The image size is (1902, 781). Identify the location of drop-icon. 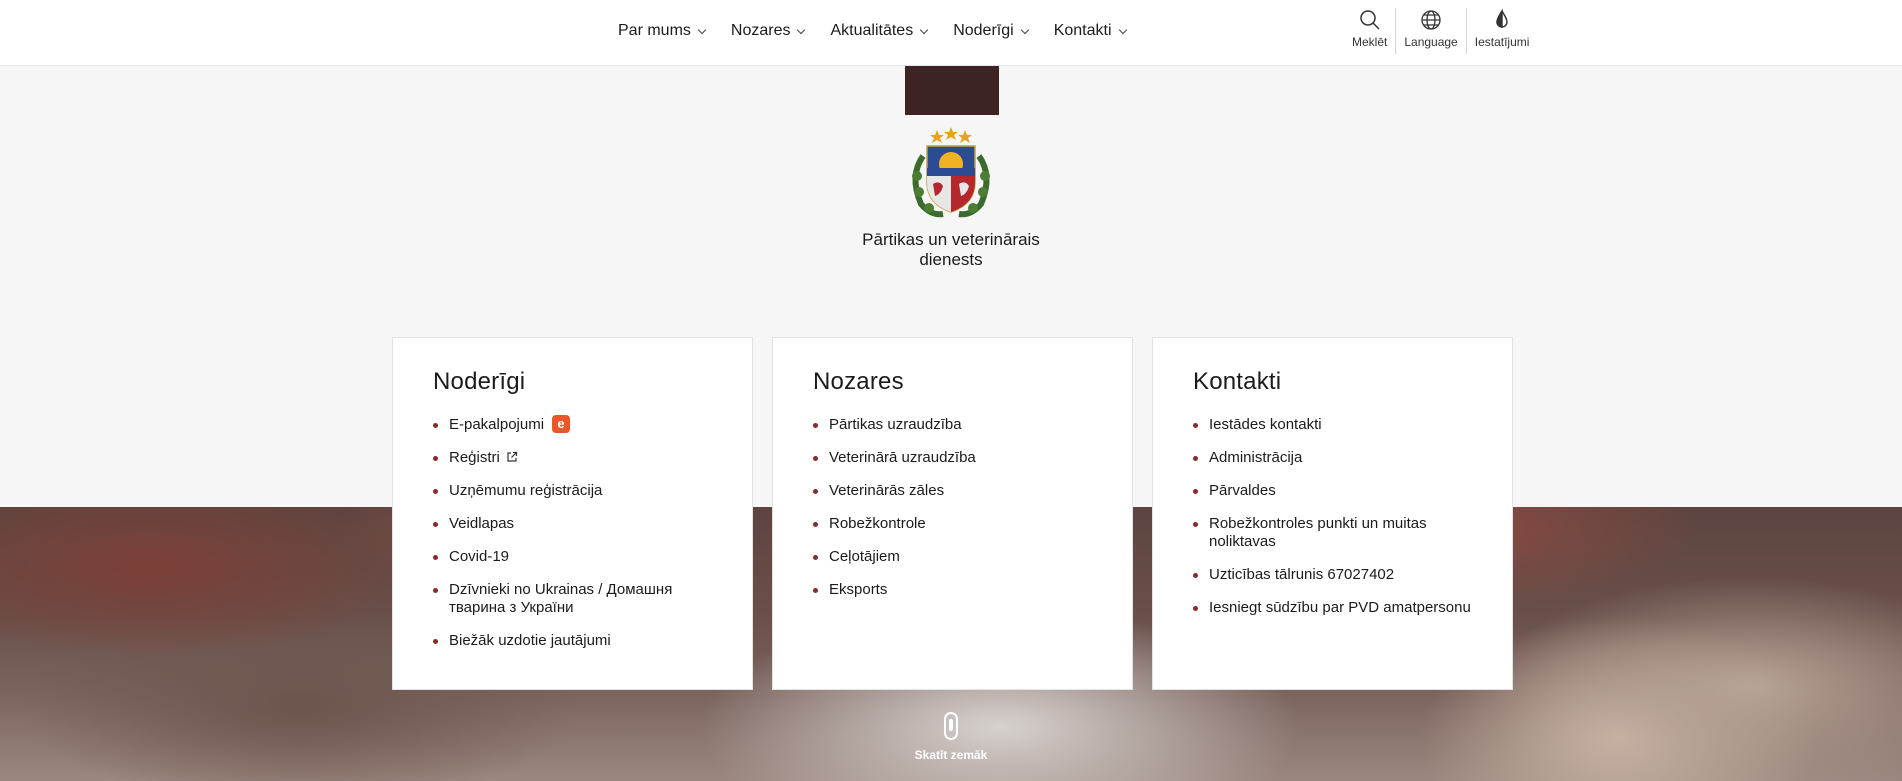
(1502, 18).